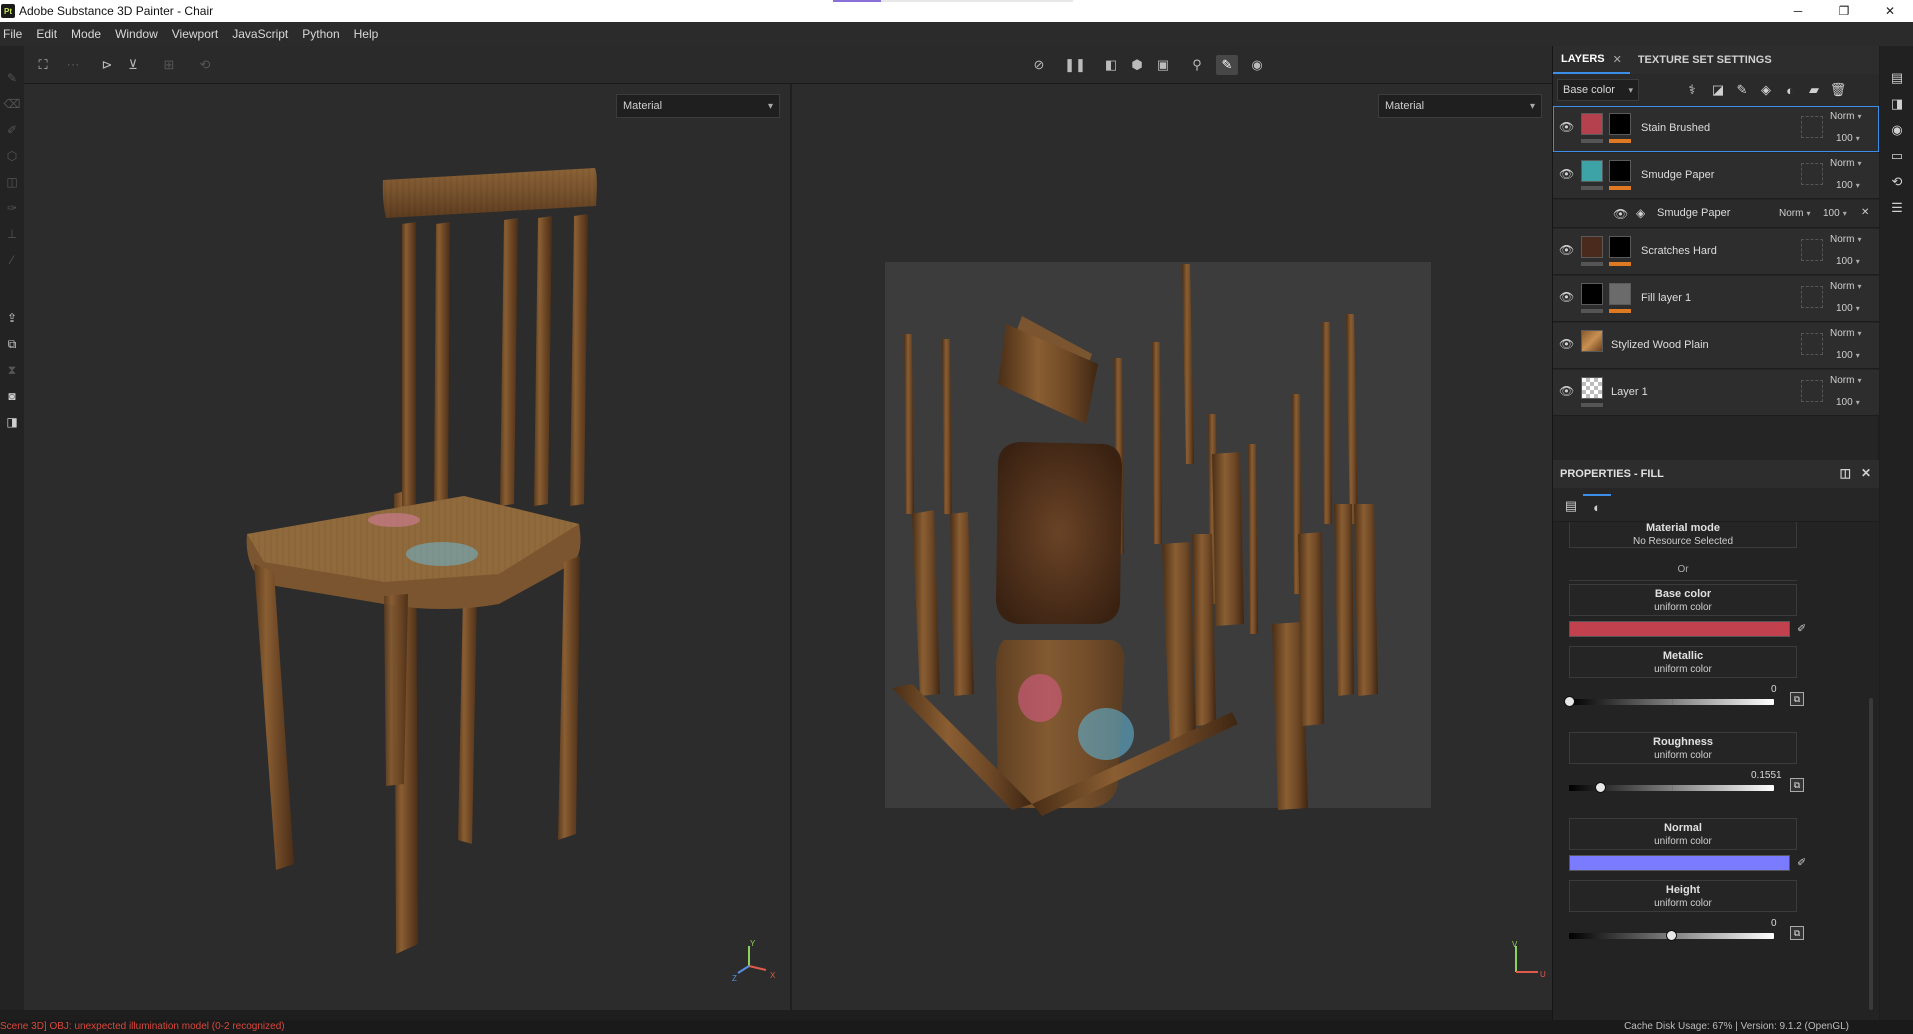 The image size is (1913, 1034). I want to click on eraser-icon: ⌫, so click(12, 104).